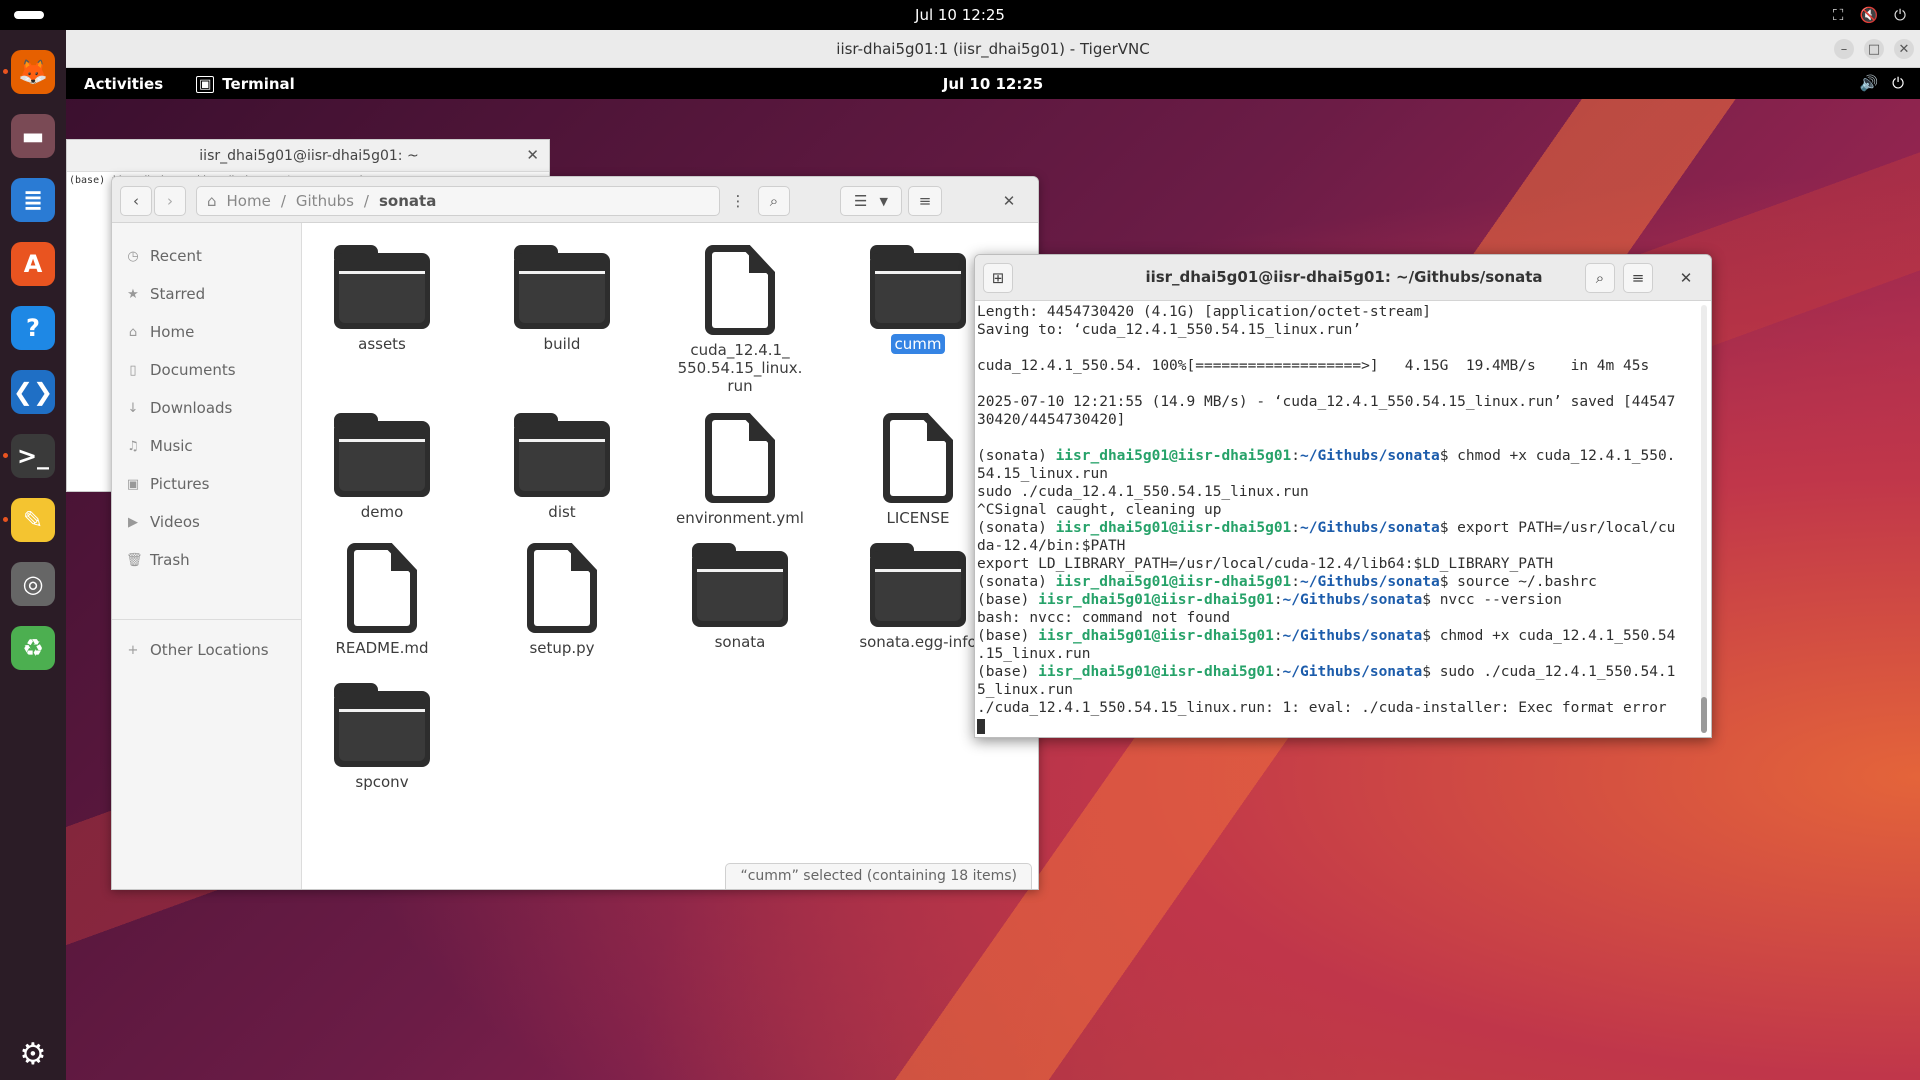 The width and height of the screenshot is (1920, 1080). I want to click on sidebar-item-label: Pictures, so click(180, 484).